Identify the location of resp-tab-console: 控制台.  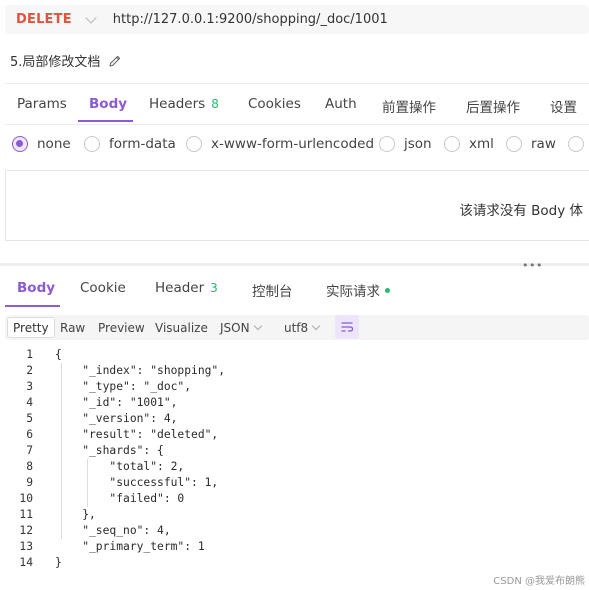
(272, 290).